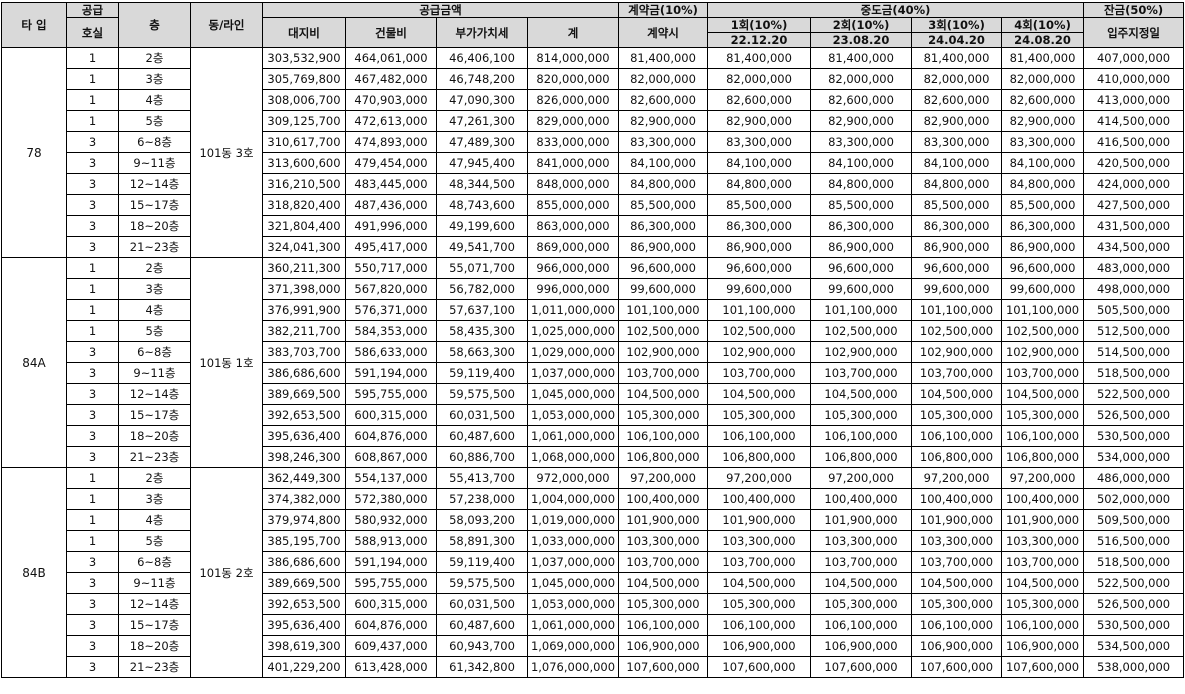 This screenshot has height=694, width=1185. Describe the element at coordinates (861, 457) in the screenshot. I see `middle-2-cell: 106,800,000` at that location.